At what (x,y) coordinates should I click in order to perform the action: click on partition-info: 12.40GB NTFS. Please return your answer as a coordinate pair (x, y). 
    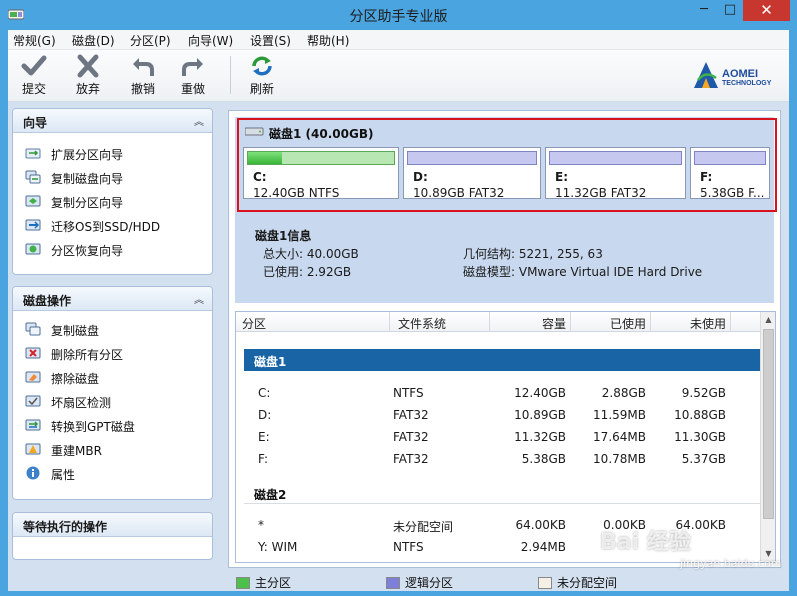
    Looking at the image, I should click on (296, 193).